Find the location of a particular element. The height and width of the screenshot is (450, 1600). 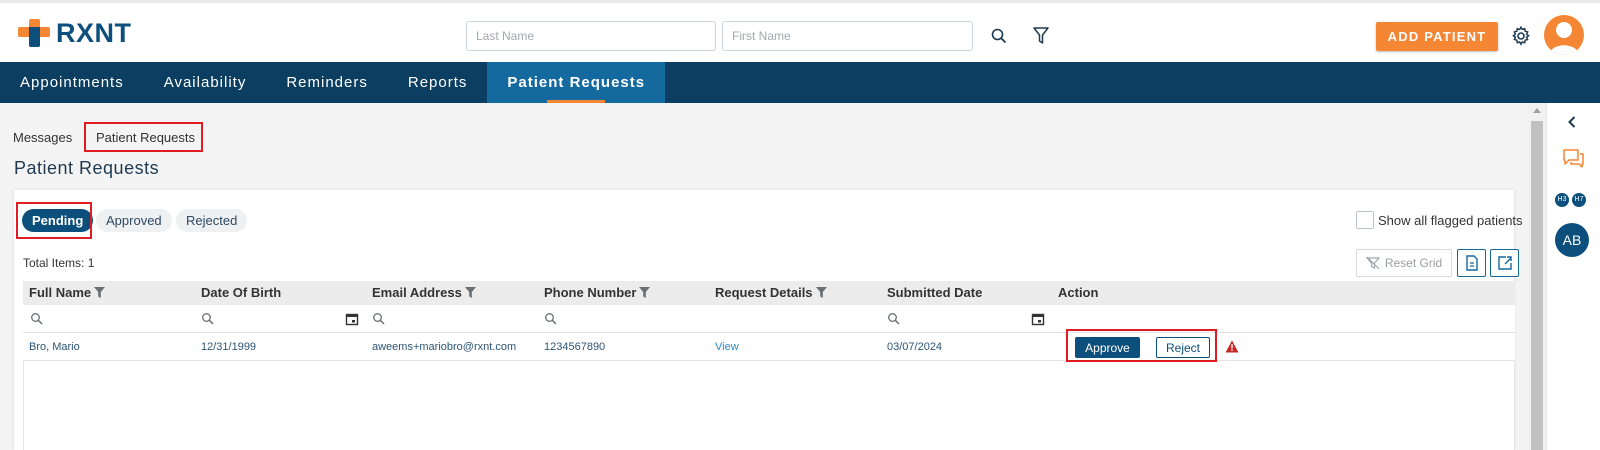

filter-approved: Approved is located at coordinates (134, 220).